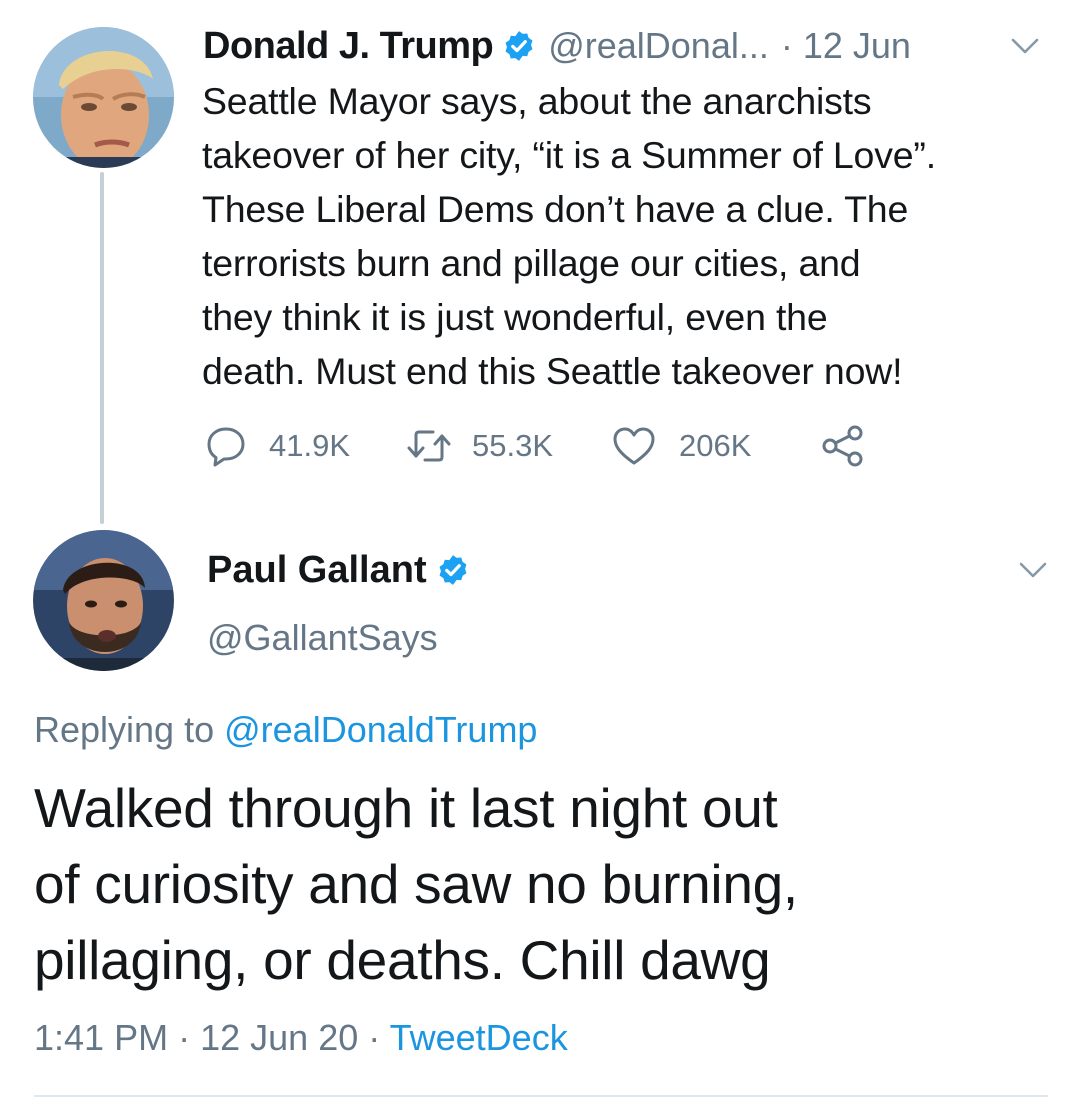  I want to click on reply-display-name: Paul Gallant, so click(317, 570).